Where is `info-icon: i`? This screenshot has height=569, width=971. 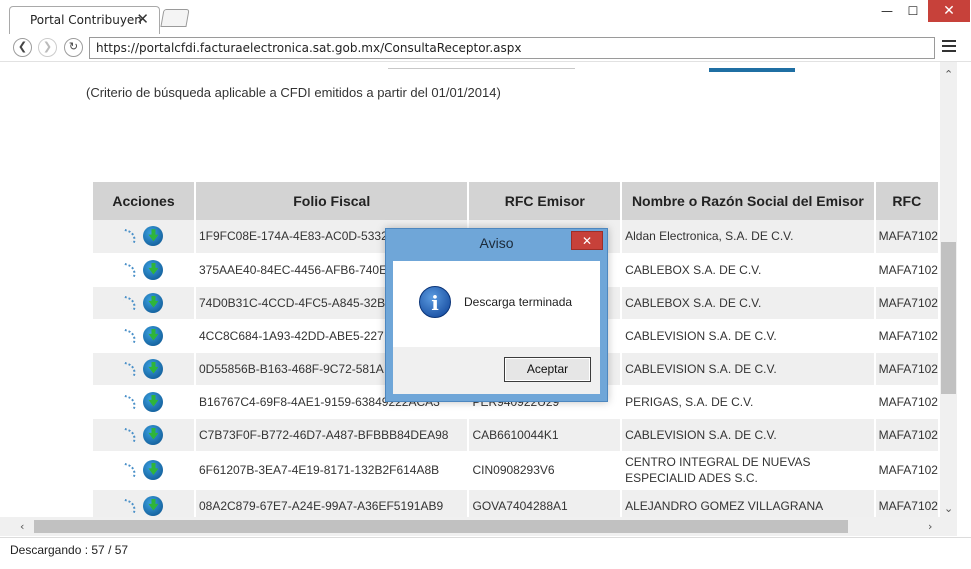 info-icon: i is located at coordinates (435, 302).